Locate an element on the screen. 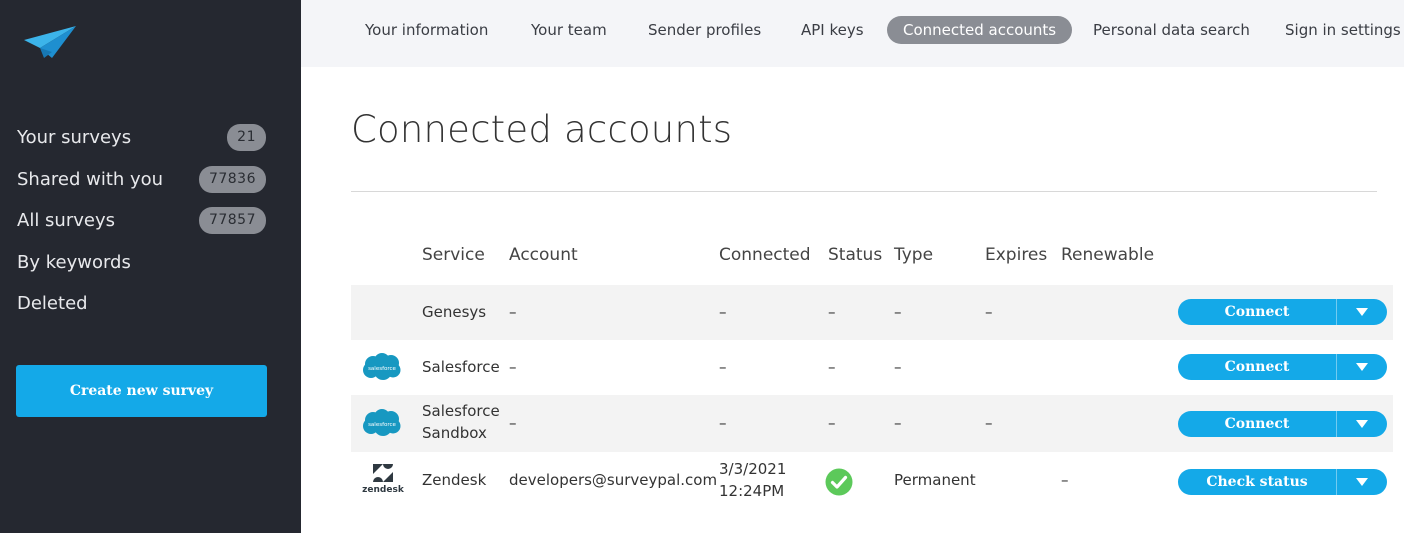  service-name-line: Salesforce is located at coordinates (461, 411).